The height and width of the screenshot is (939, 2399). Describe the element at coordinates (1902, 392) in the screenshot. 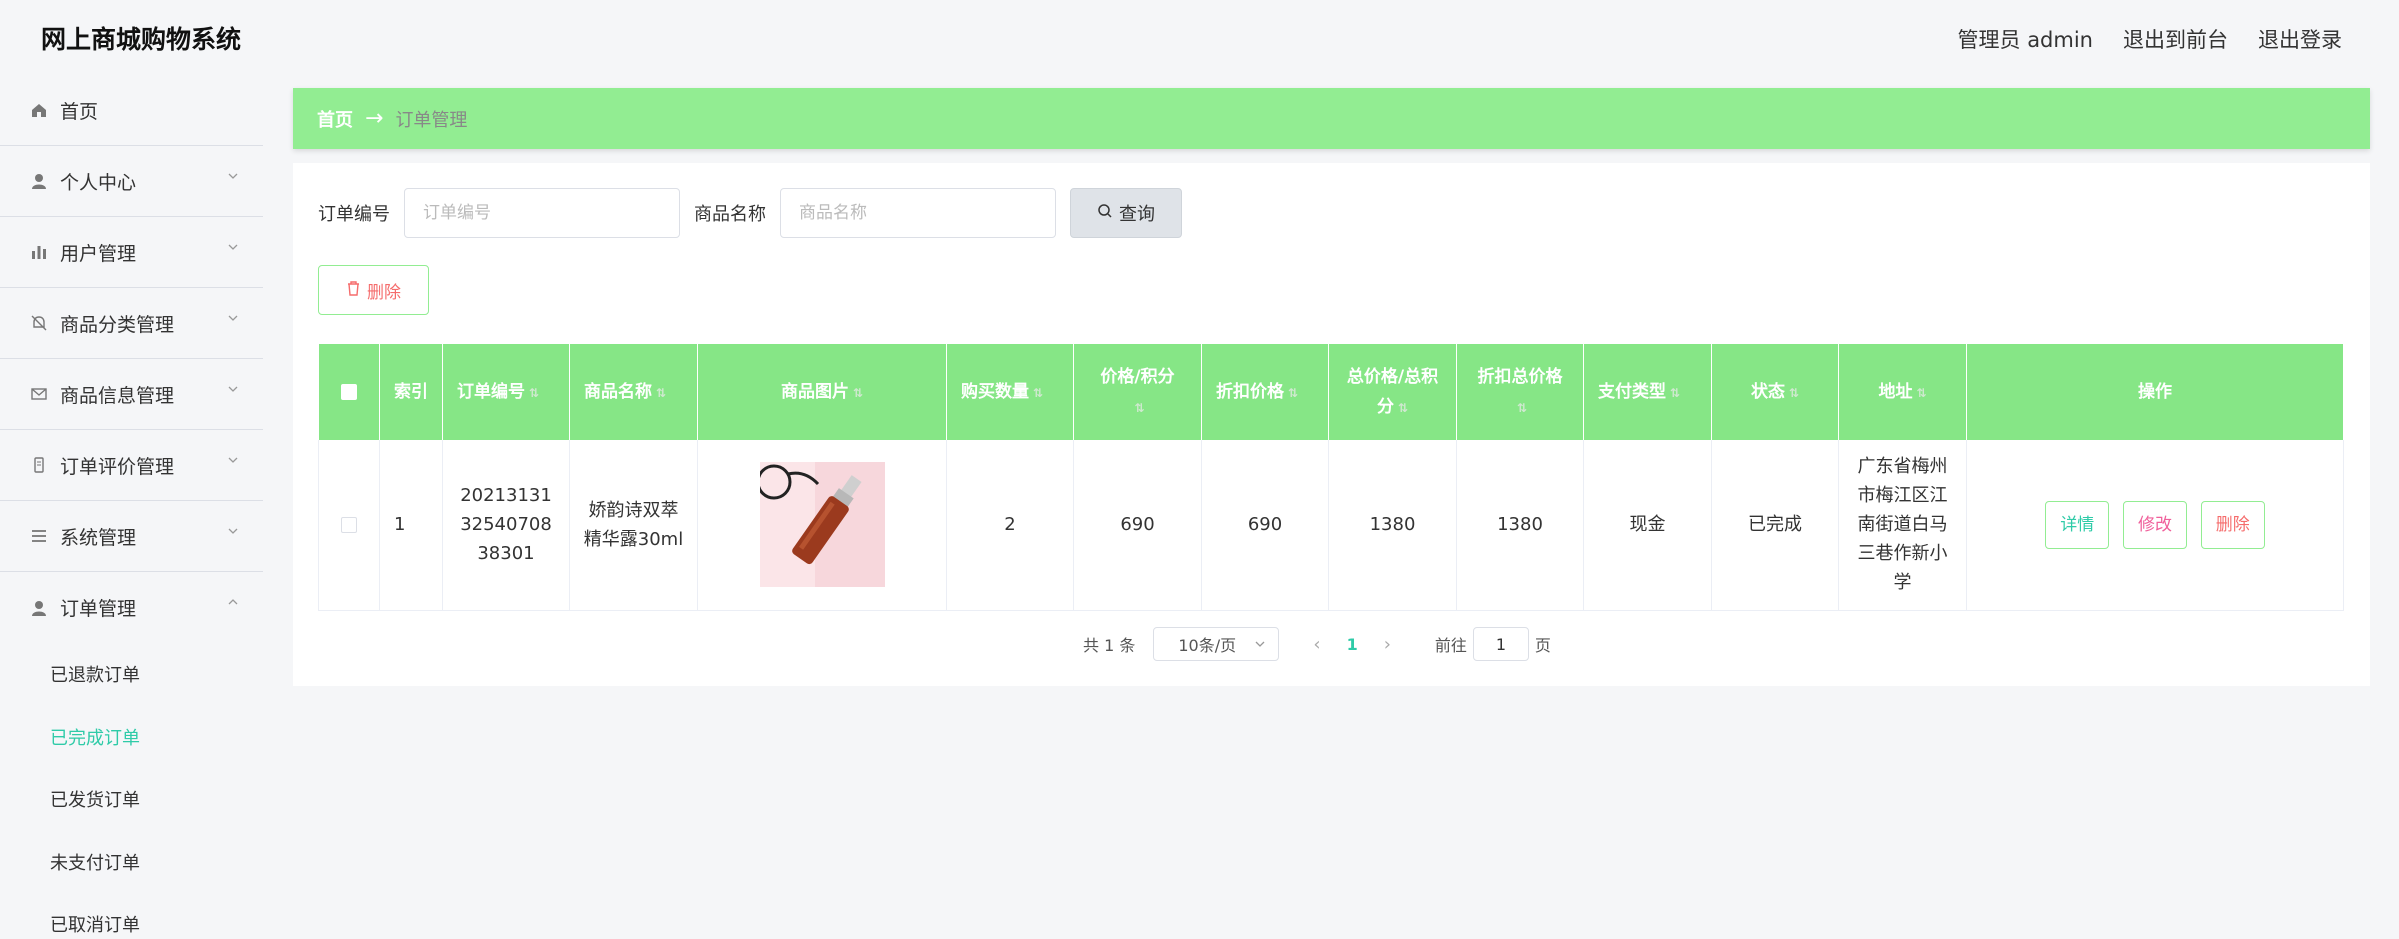

I see `col-address: 地址 ⇅` at that location.